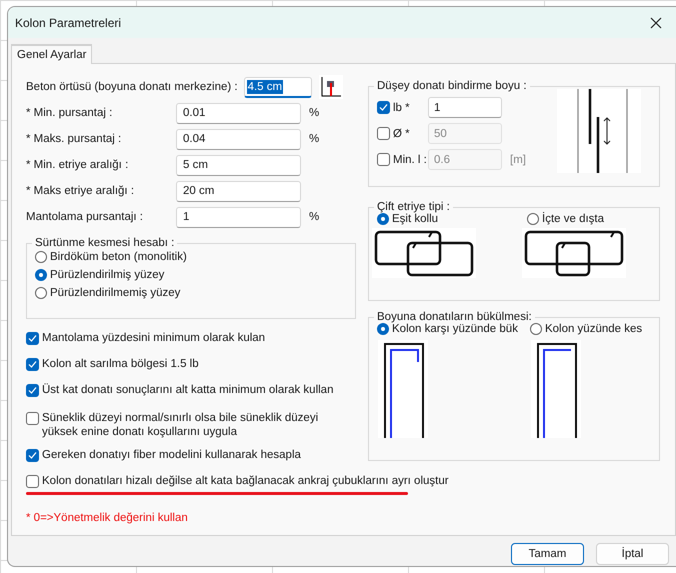 This screenshot has width=676, height=573. Describe the element at coordinates (238, 165) in the screenshot. I see `input-field: 5 cm` at that location.